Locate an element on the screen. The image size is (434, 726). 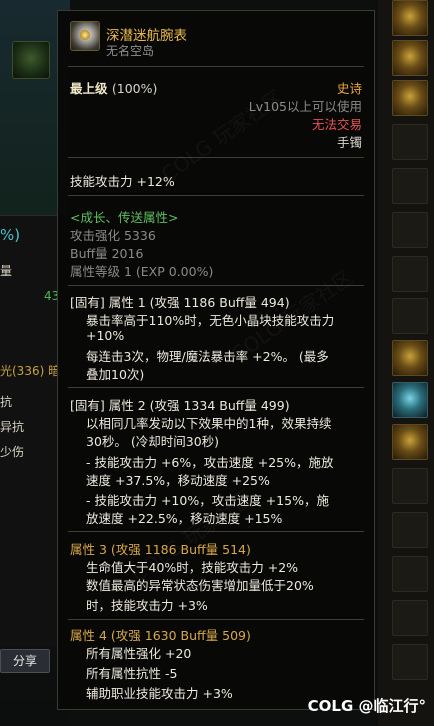
attribute-line: 所有属性抗性 -5 is located at coordinates (132, 673).